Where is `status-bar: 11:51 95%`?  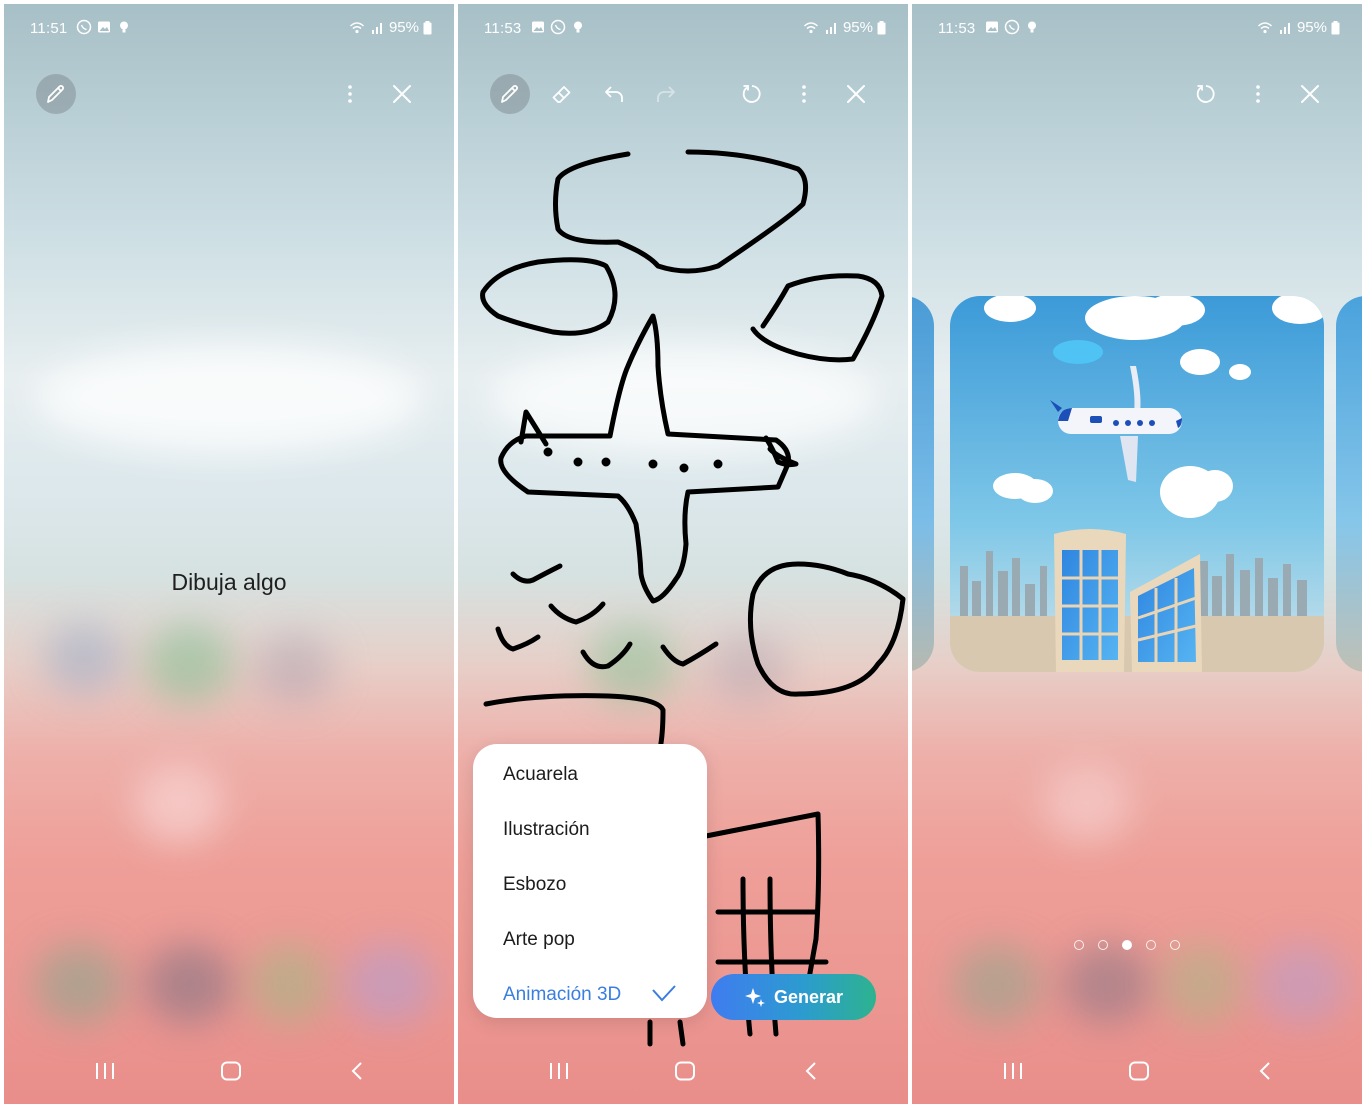
status-bar: 11:51 95% is located at coordinates (229, 29).